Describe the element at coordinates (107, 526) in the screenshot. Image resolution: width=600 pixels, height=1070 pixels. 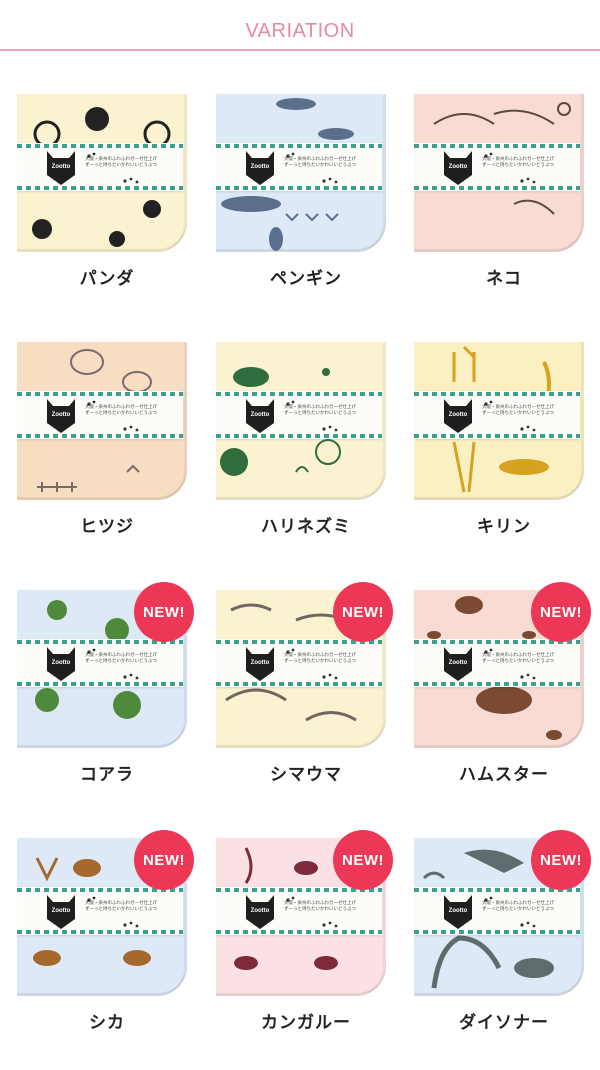
I see `product-label: ヒツジ` at that location.